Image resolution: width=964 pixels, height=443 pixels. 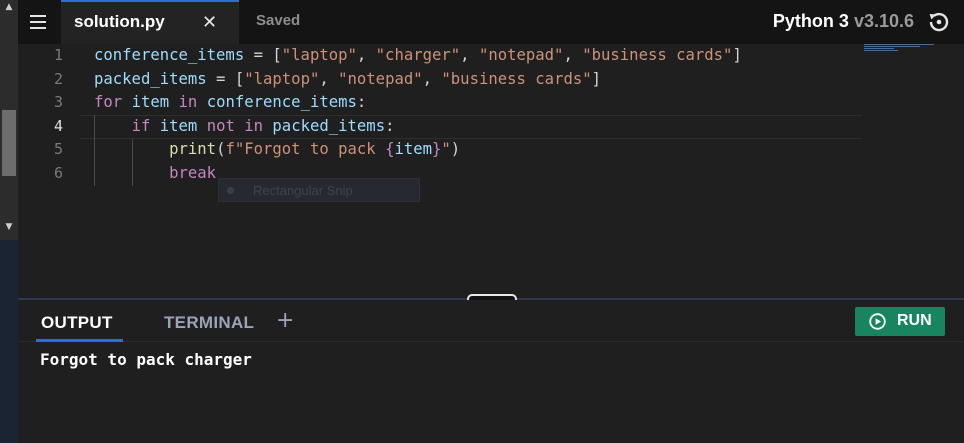 What do you see at coordinates (119, 21) in the screenshot?
I see `file-tab-label: solution.py` at bounding box center [119, 21].